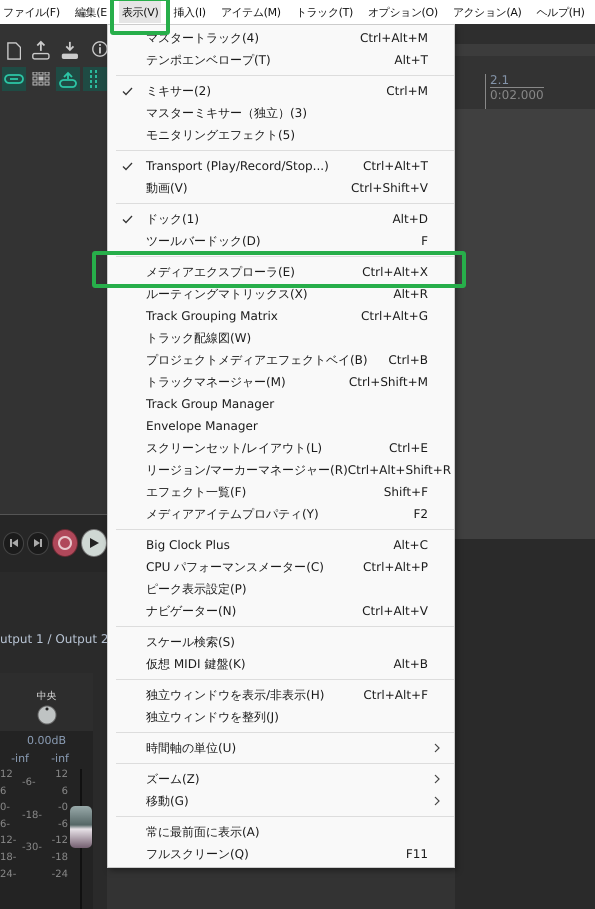 Image resolution: width=595 pixels, height=909 pixels. Describe the element at coordinates (281, 779) in the screenshot. I see `menu-item: ズーム(Z)` at that location.